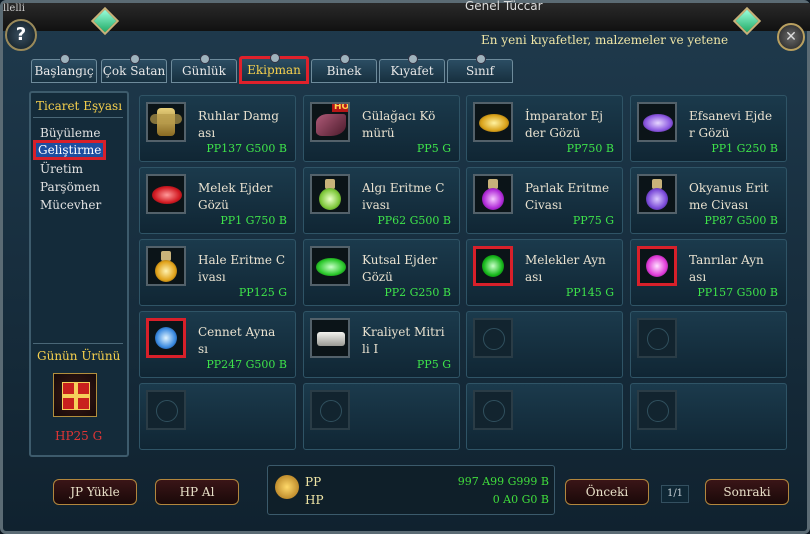  I want to click on item-cell: Ruhlar Damg ası PP137 G500 B, so click(217, 128).